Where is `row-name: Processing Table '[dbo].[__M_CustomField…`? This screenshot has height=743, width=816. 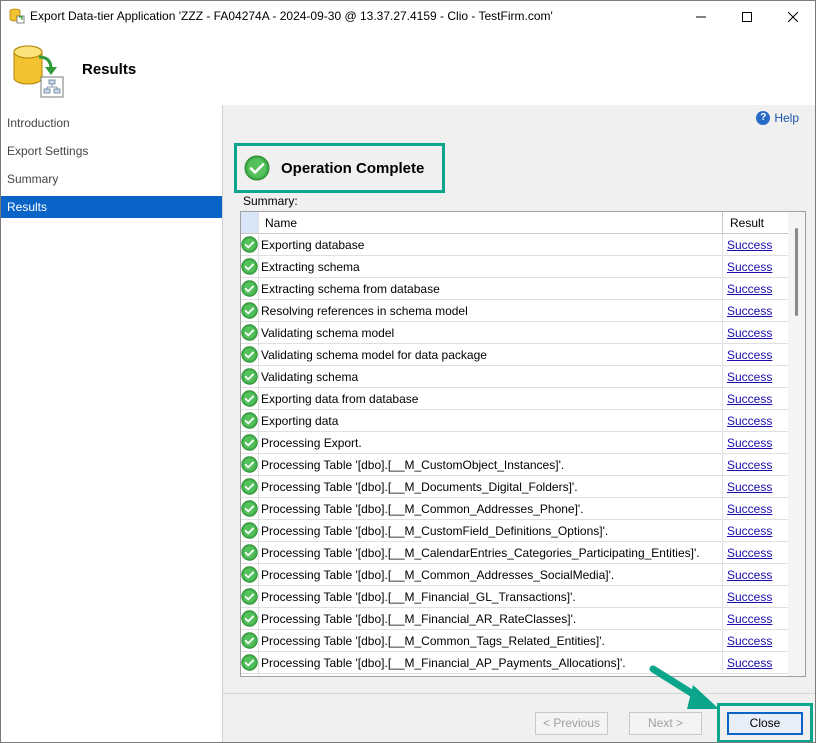 row-name: Processing Table '[dbo].[__M_CustomField… is located at coordinates (435, 531).